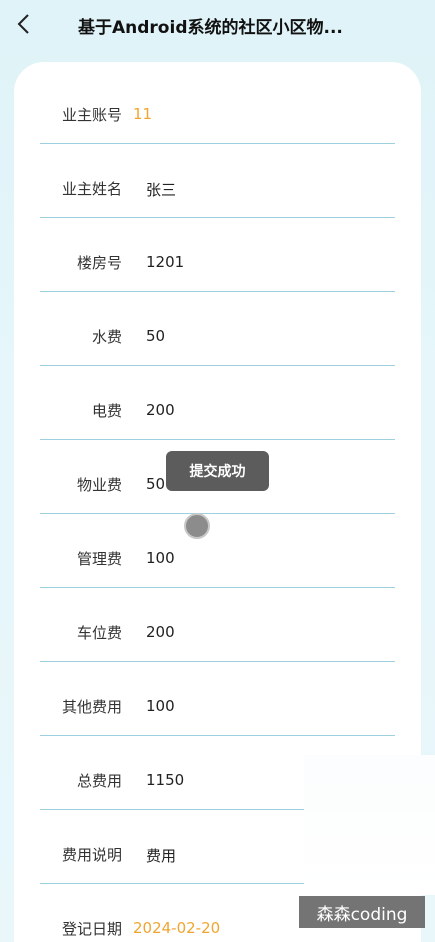 This screenshot has height=942, width=435. What do you see at coordinates (99, 485) in the screenshot?
I see `field-label: 物业费` at bounding box center [99, 485].